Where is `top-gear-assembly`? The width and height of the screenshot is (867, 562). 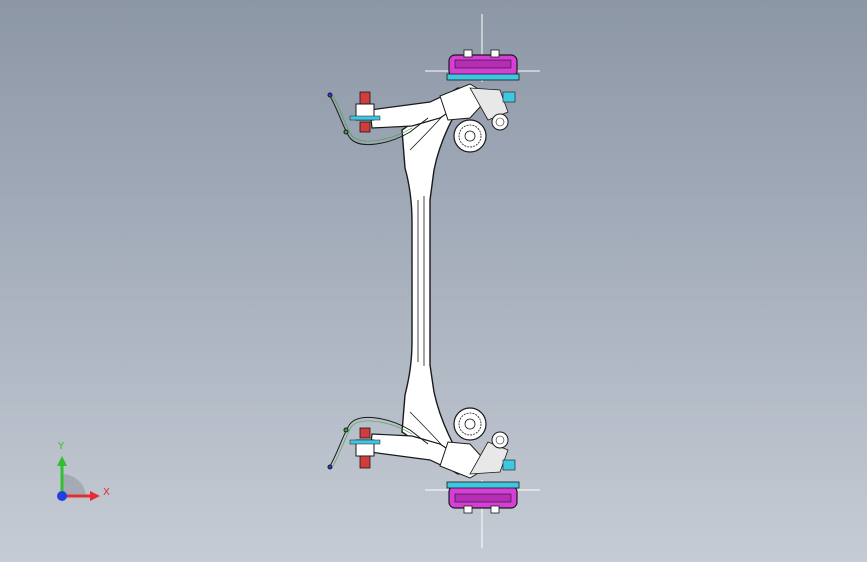 top-gear-assembly is located at coordinates (481, 133).